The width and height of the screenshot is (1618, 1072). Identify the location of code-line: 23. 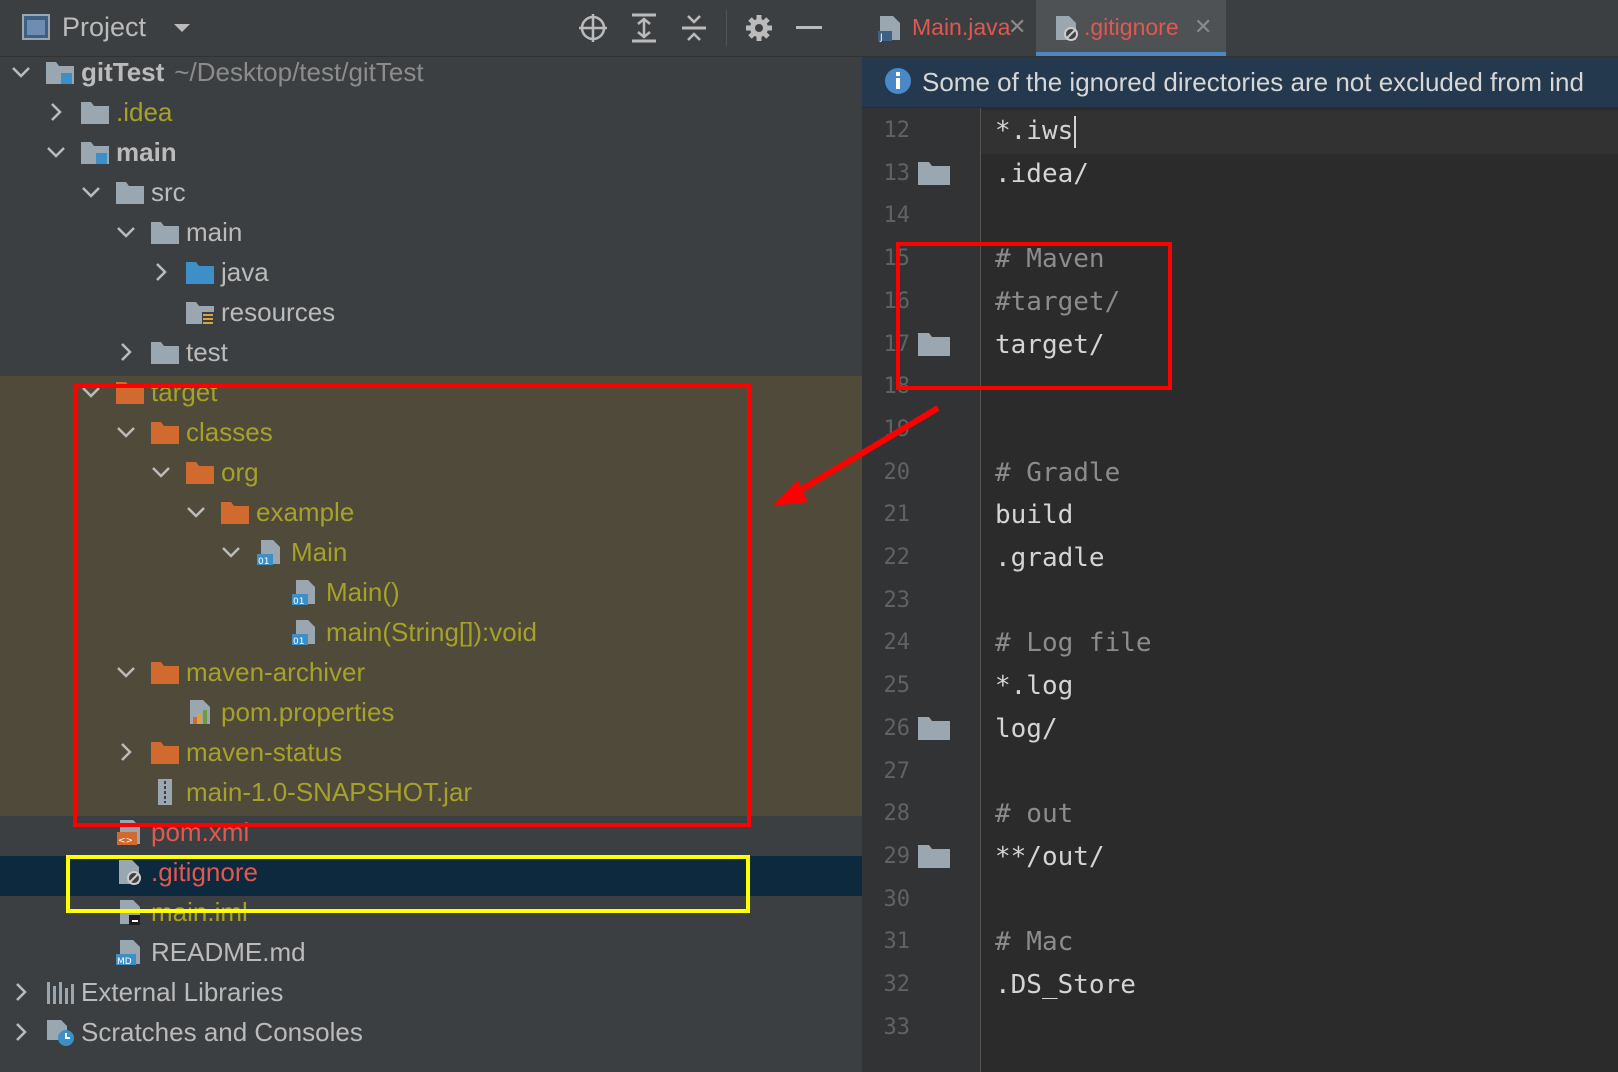
(1240, 602).